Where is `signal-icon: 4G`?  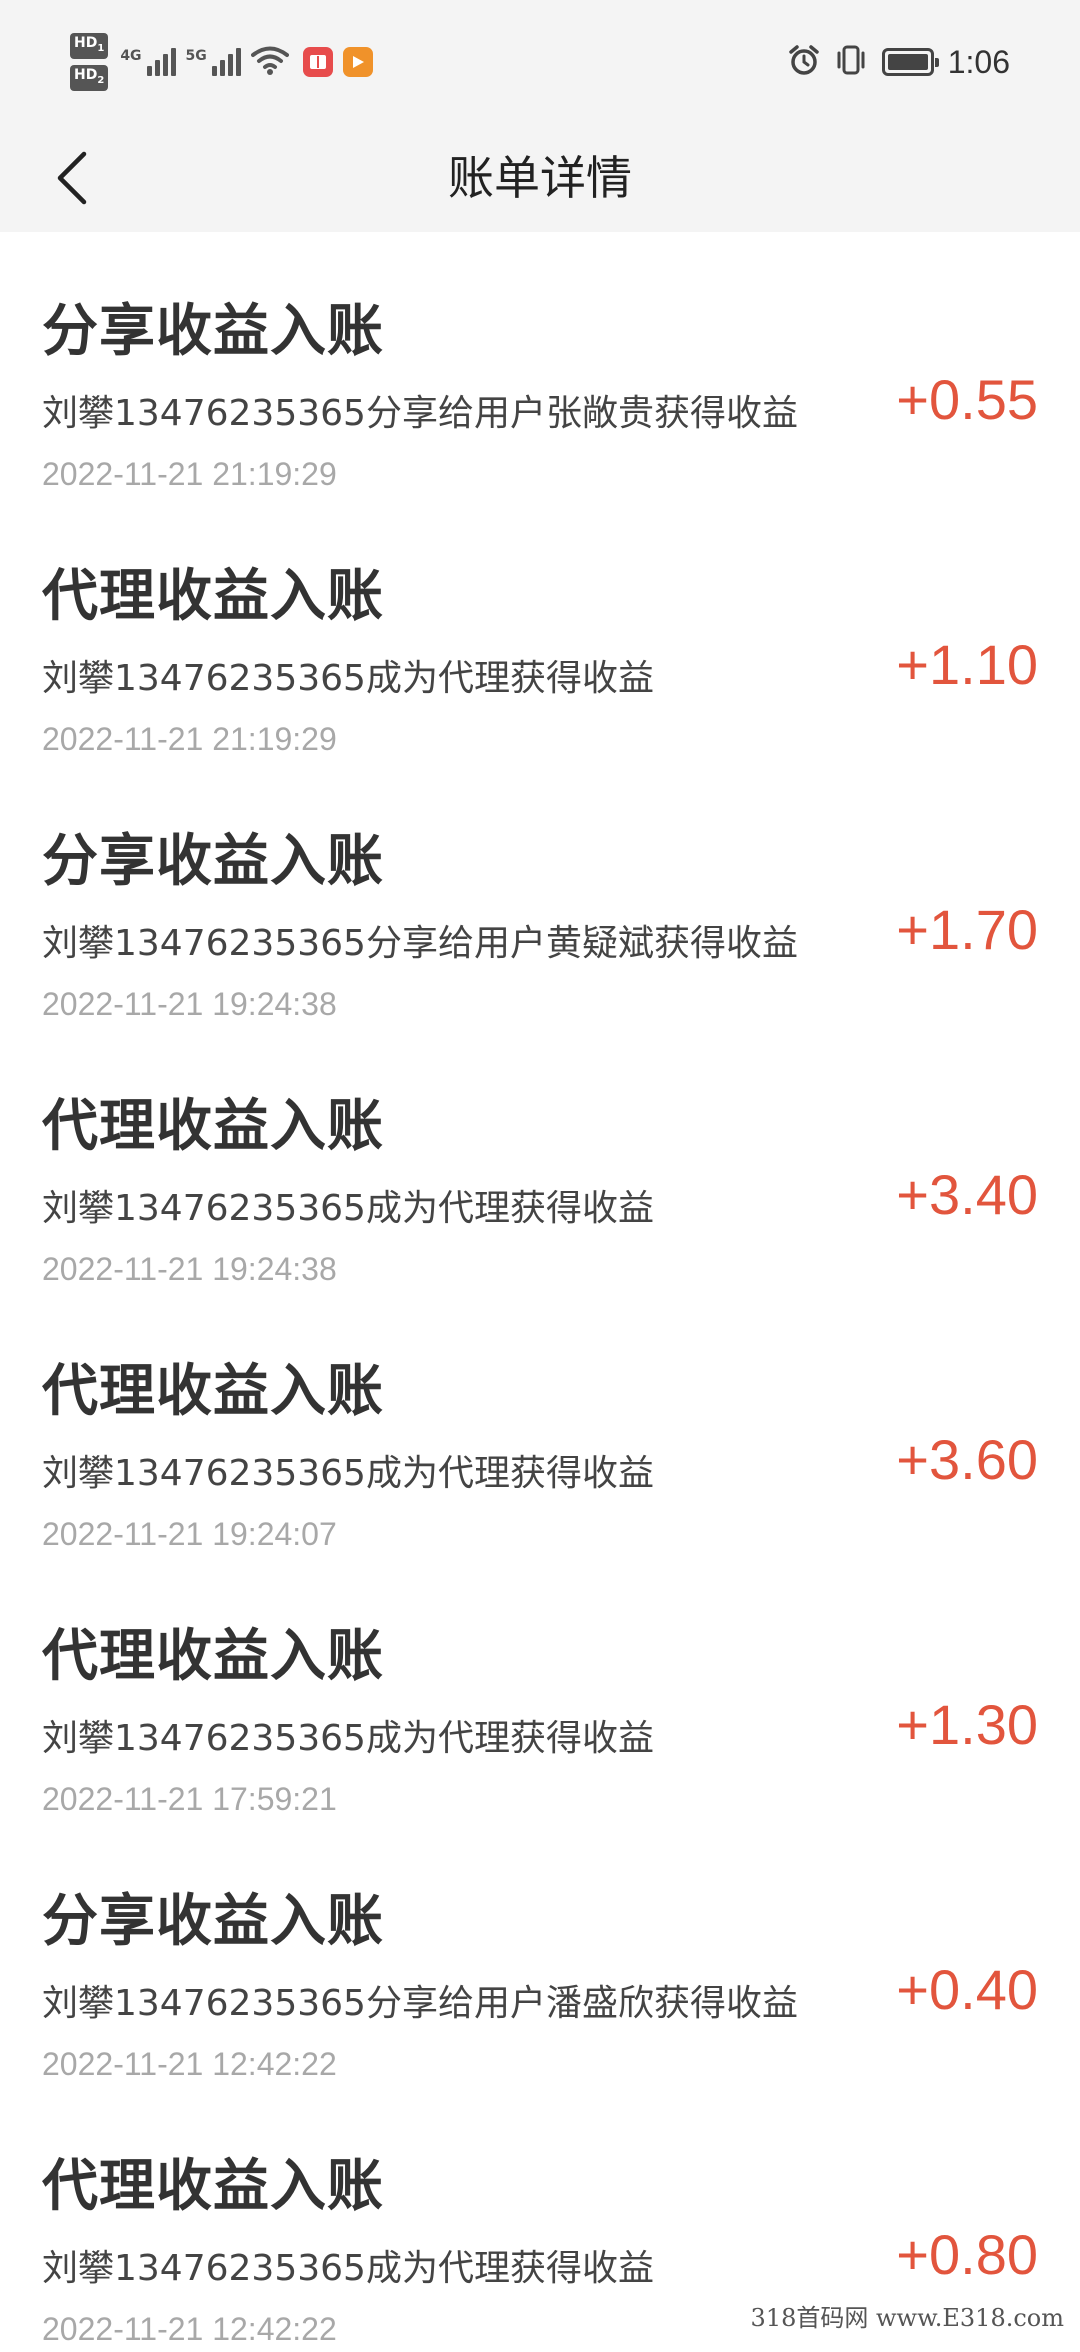 signal-icon: 4G is located at coordinates (148, 62).